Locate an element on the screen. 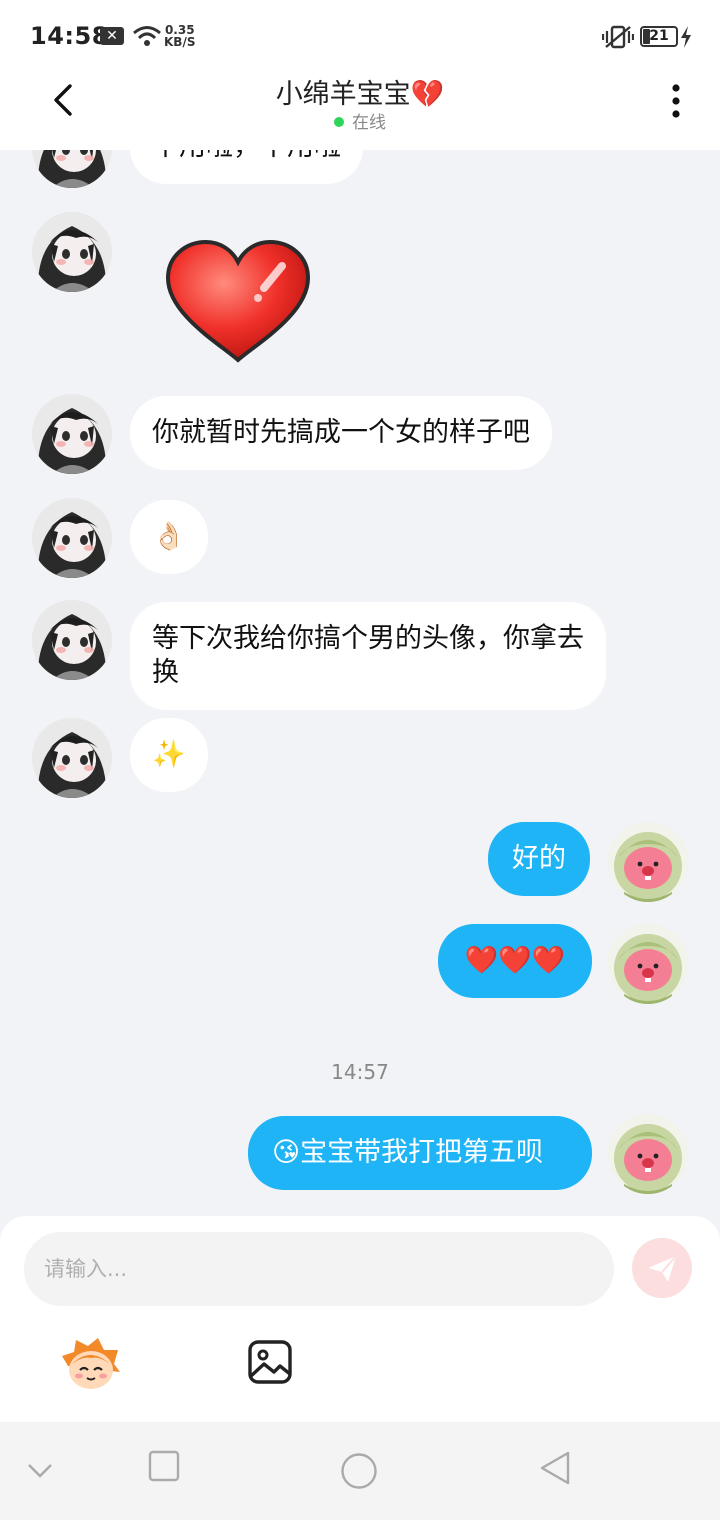  send-plane-icon is located at coordinates (662, 1268).